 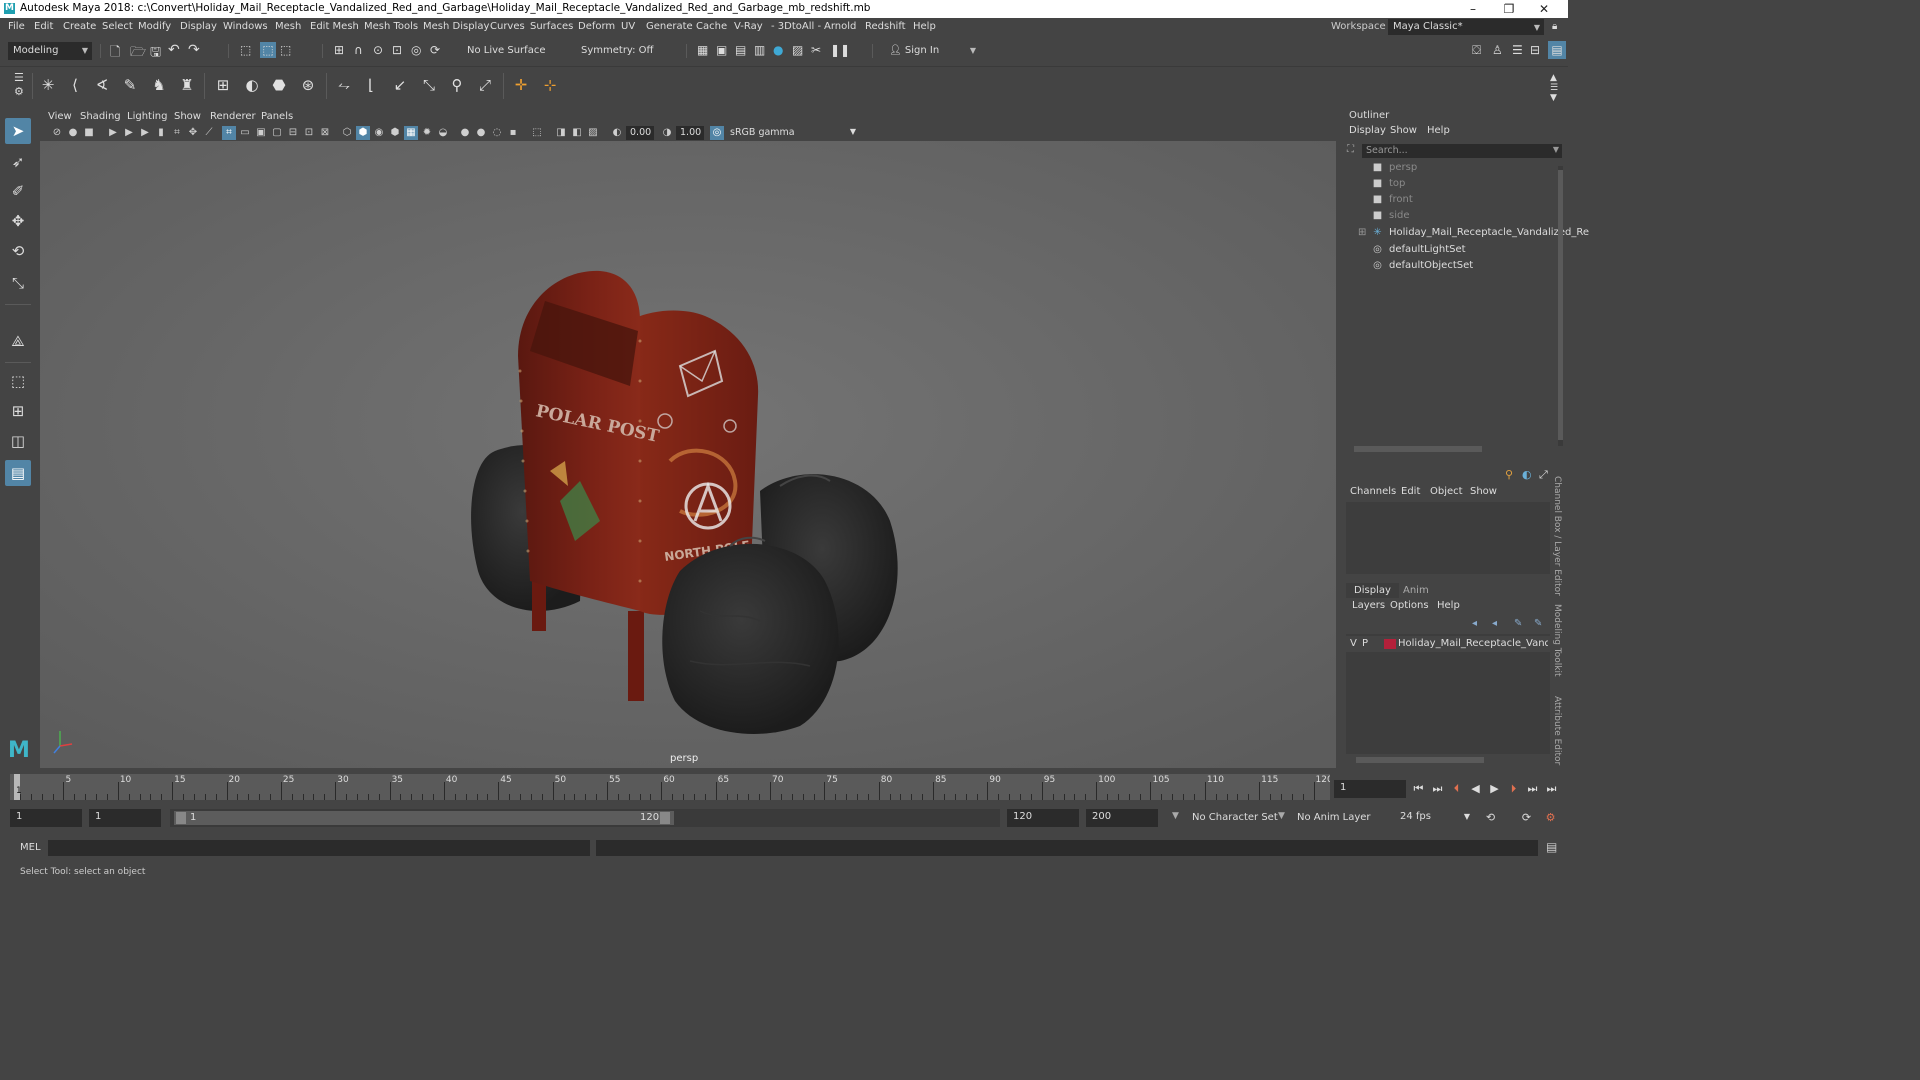 What do you see at coordinates (465, 133) in the screenshot?
I see `ambient-occlusion-icon: ●` at bounding box center [465, 133].